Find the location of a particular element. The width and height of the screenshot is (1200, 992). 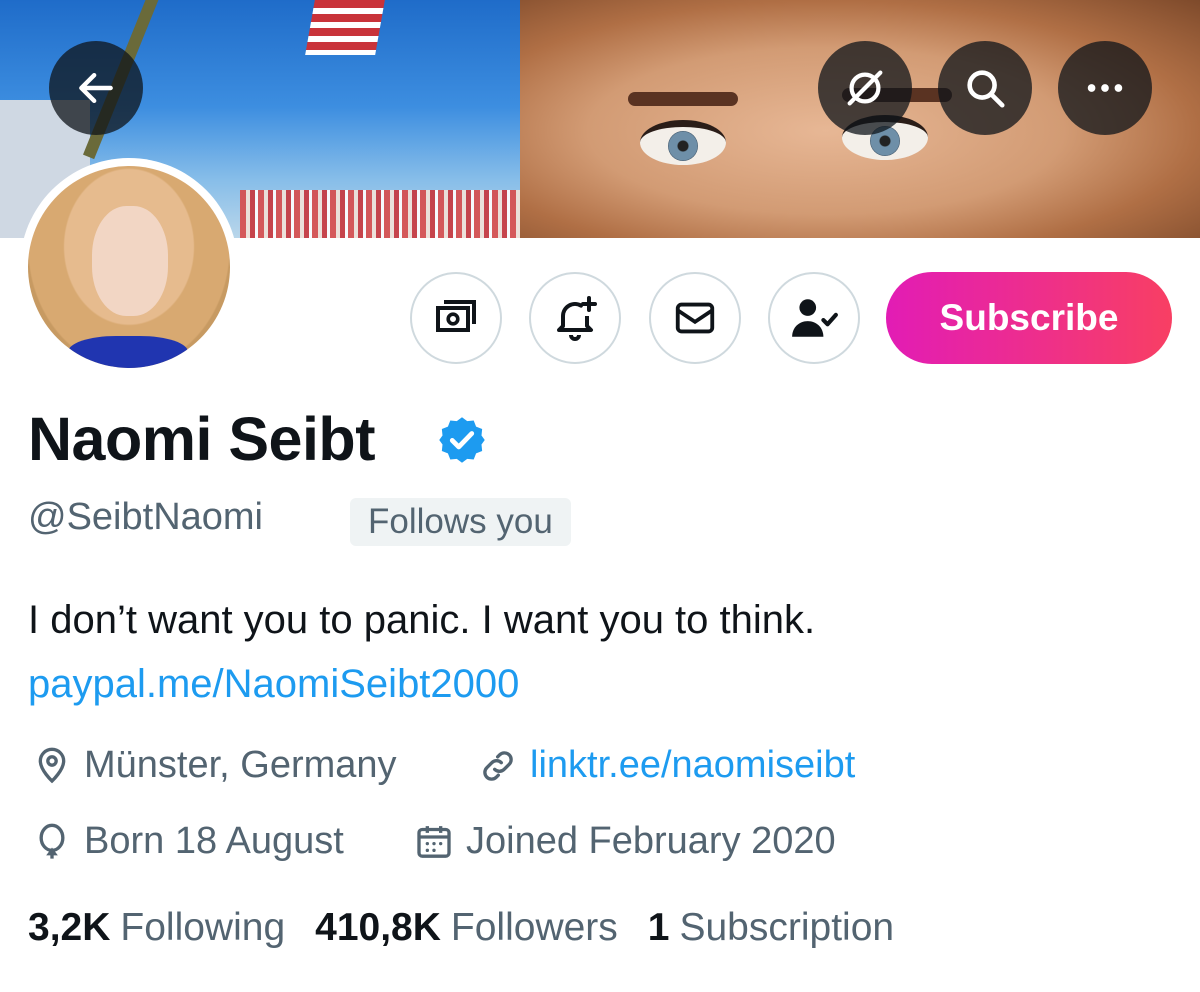

search-button is located at coordinates (985, 88).